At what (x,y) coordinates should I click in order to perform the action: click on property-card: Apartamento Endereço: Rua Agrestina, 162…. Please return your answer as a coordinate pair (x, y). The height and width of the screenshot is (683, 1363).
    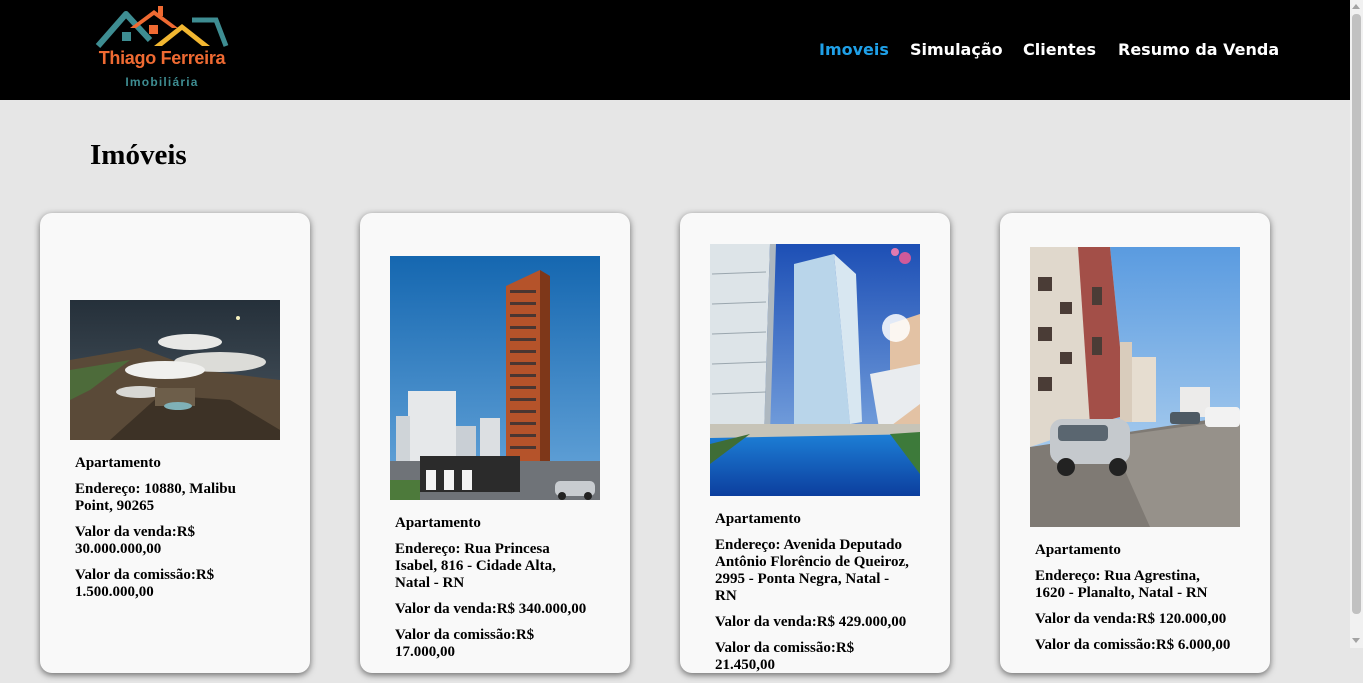
    Looking at the image, I should click on (1135, 443).